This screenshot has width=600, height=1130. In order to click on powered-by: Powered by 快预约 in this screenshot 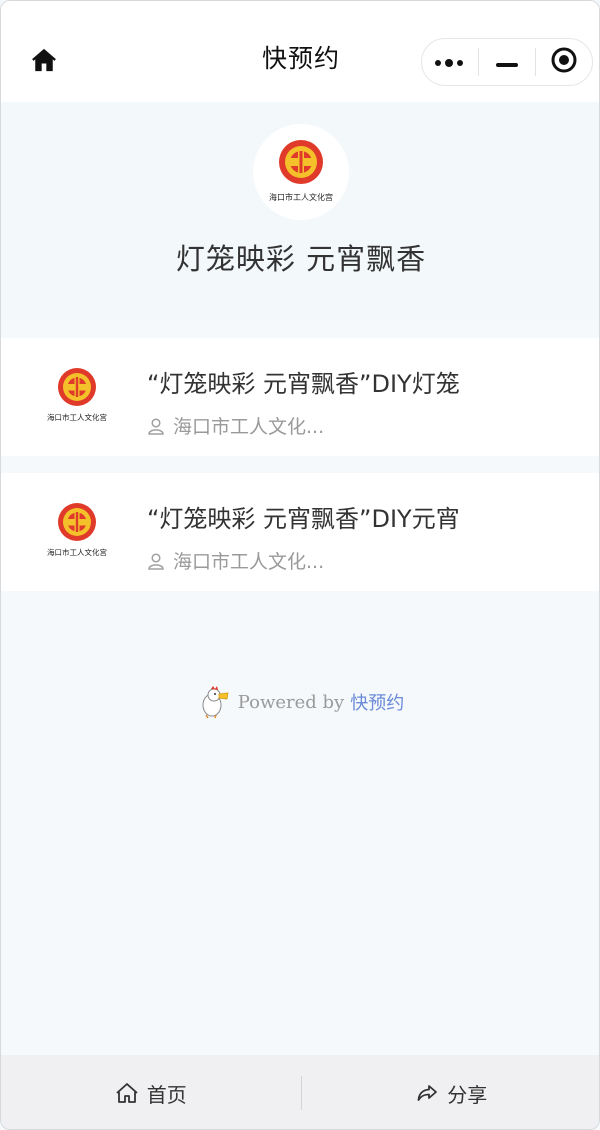, I will do `click(300, 702)`.